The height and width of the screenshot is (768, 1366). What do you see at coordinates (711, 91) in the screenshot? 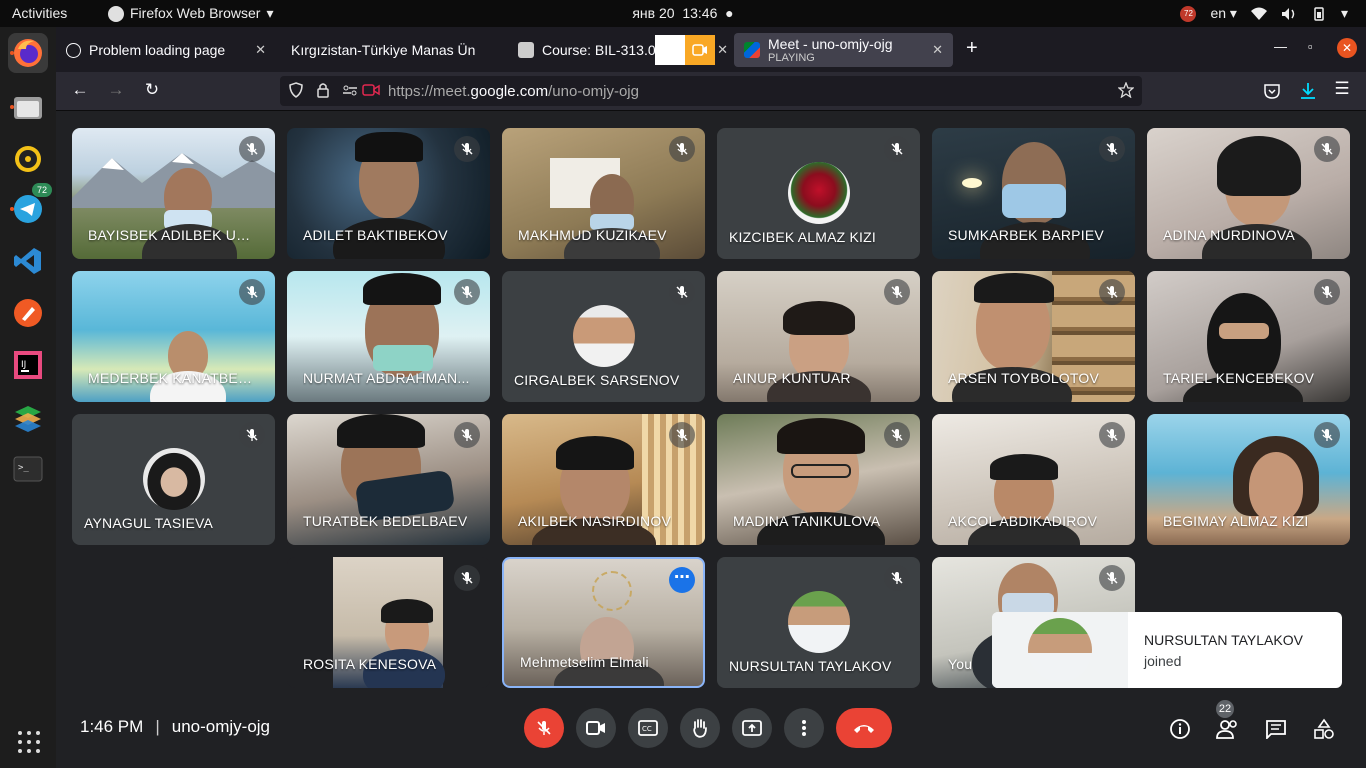
I see `address-bar: https://meet.google.com/uno-omjy-ojg` at bounding box center [711, 91].